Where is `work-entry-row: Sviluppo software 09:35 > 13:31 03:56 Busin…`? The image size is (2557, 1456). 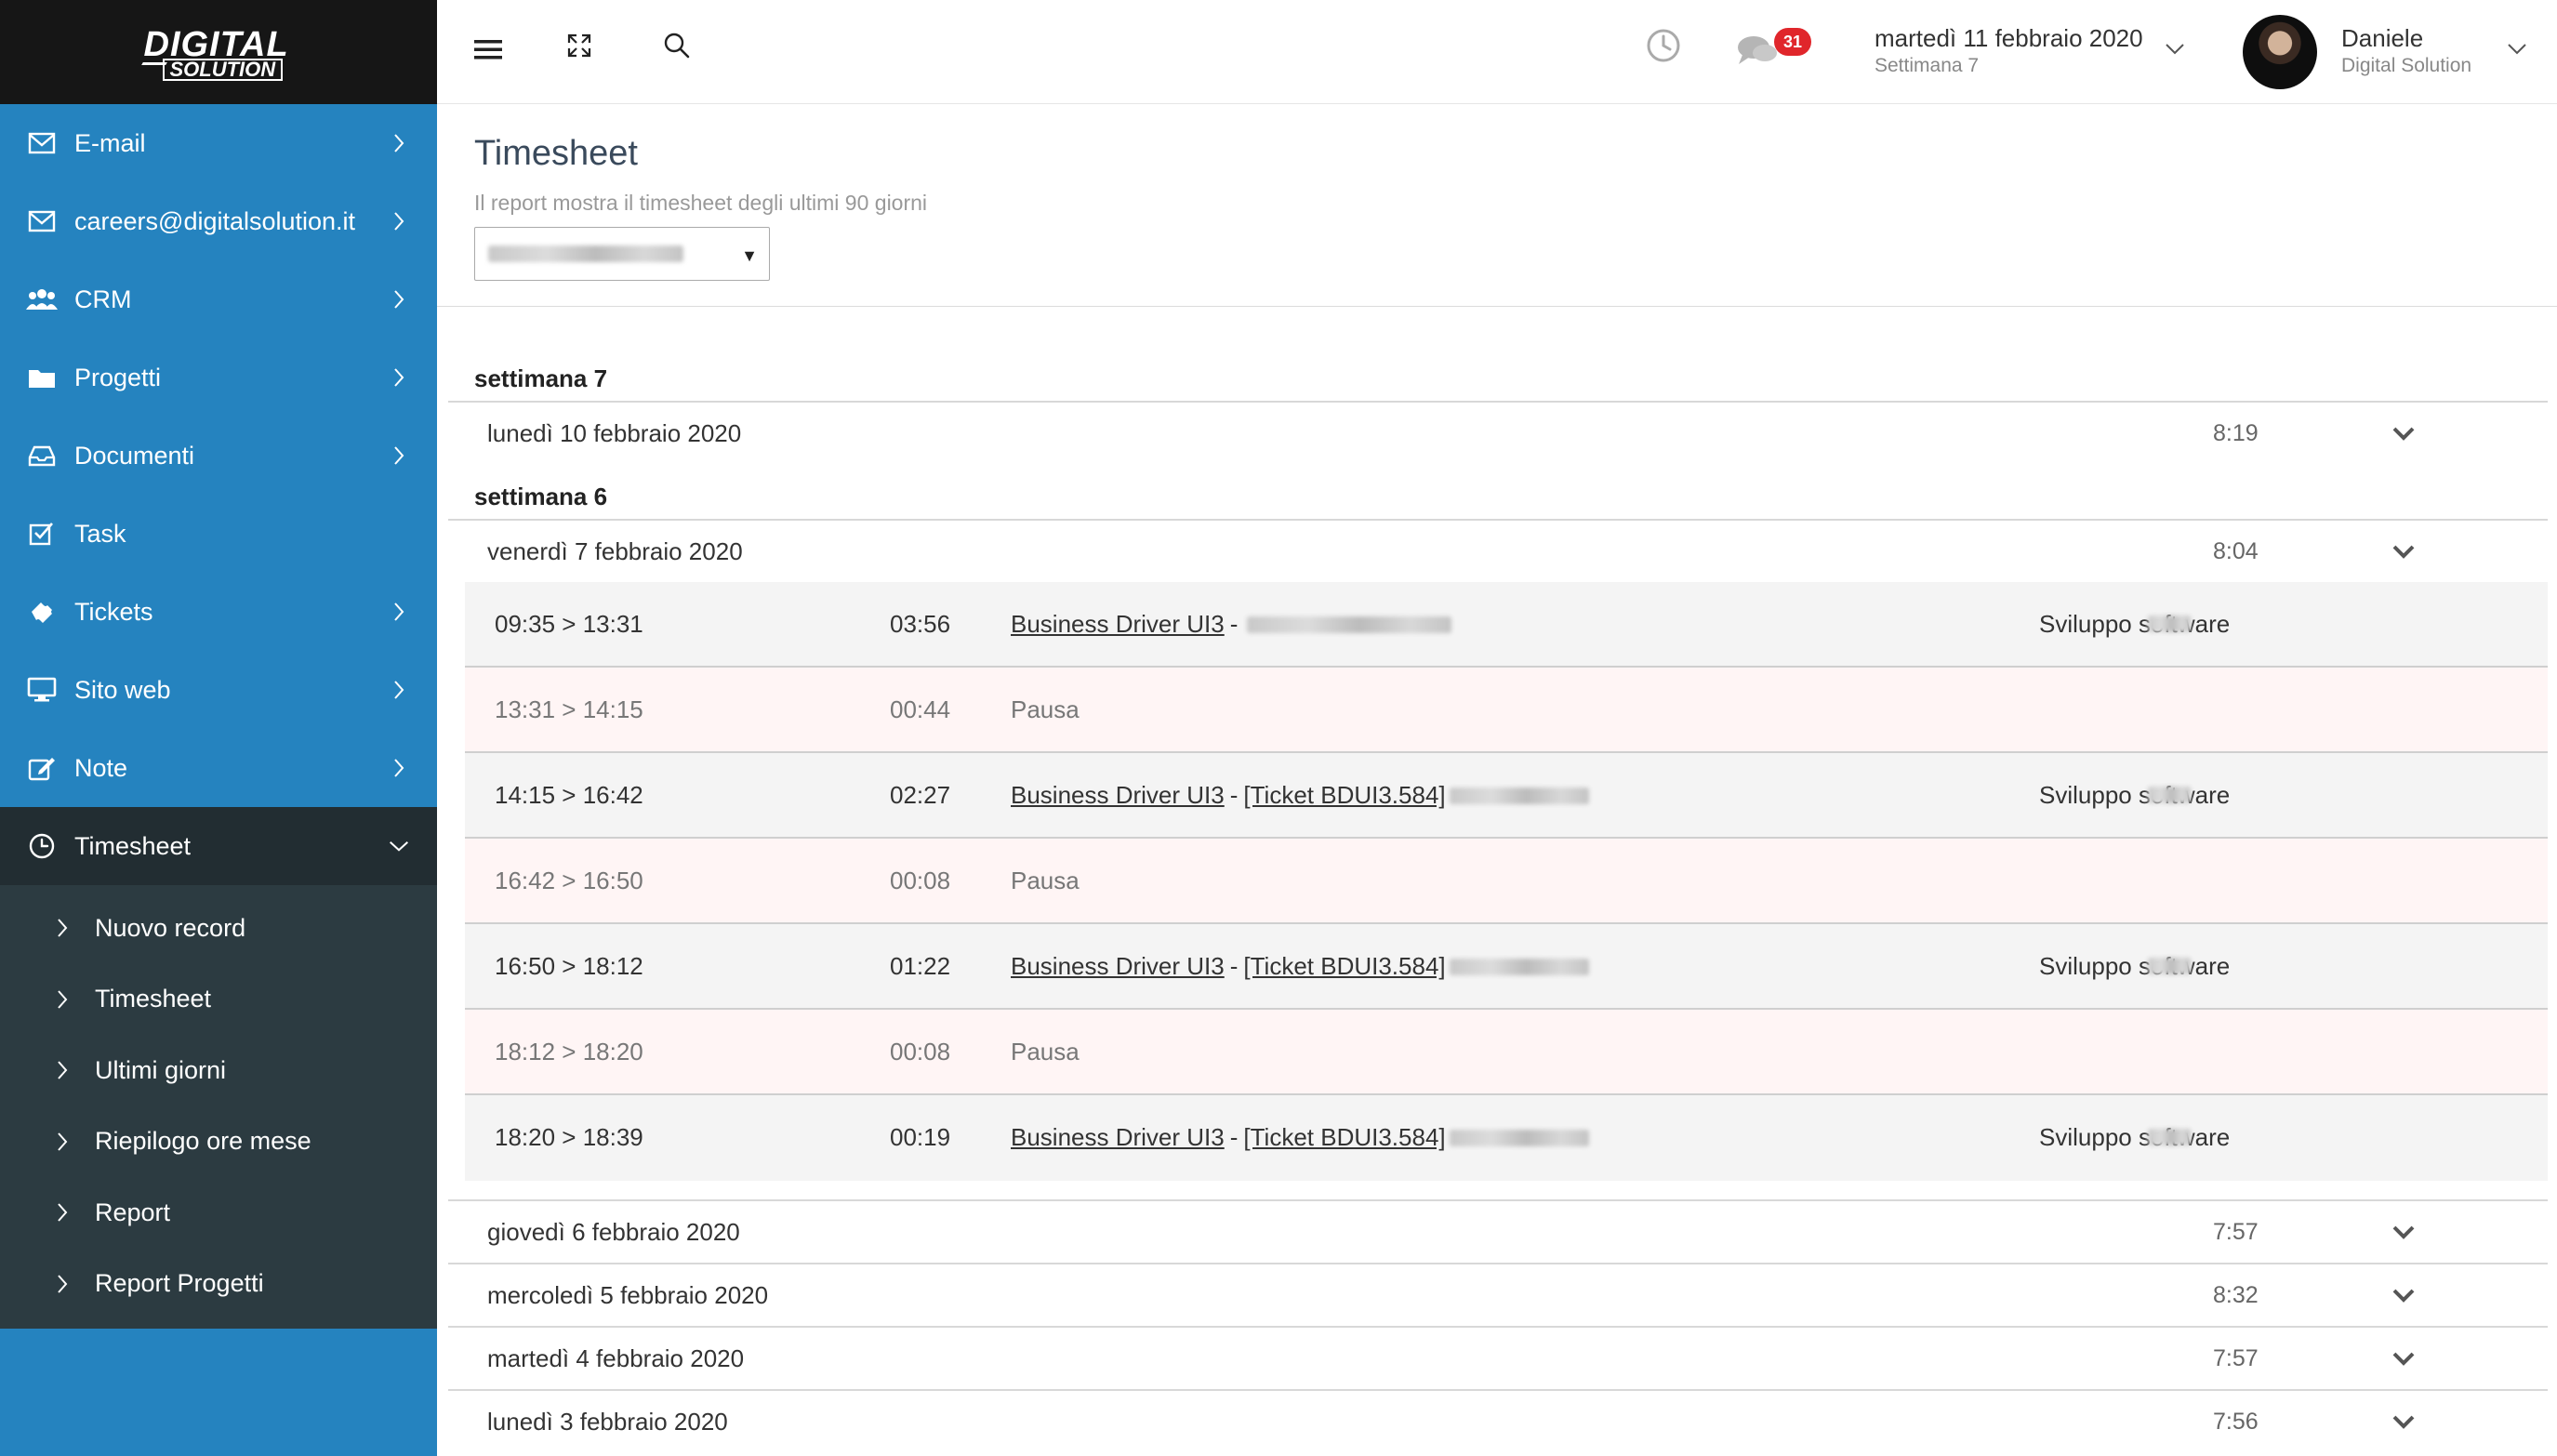
work-entry-row: Sviluppo software 09:35 > 13:31 03:56 Busin… is located at coordinates (1506, 625).